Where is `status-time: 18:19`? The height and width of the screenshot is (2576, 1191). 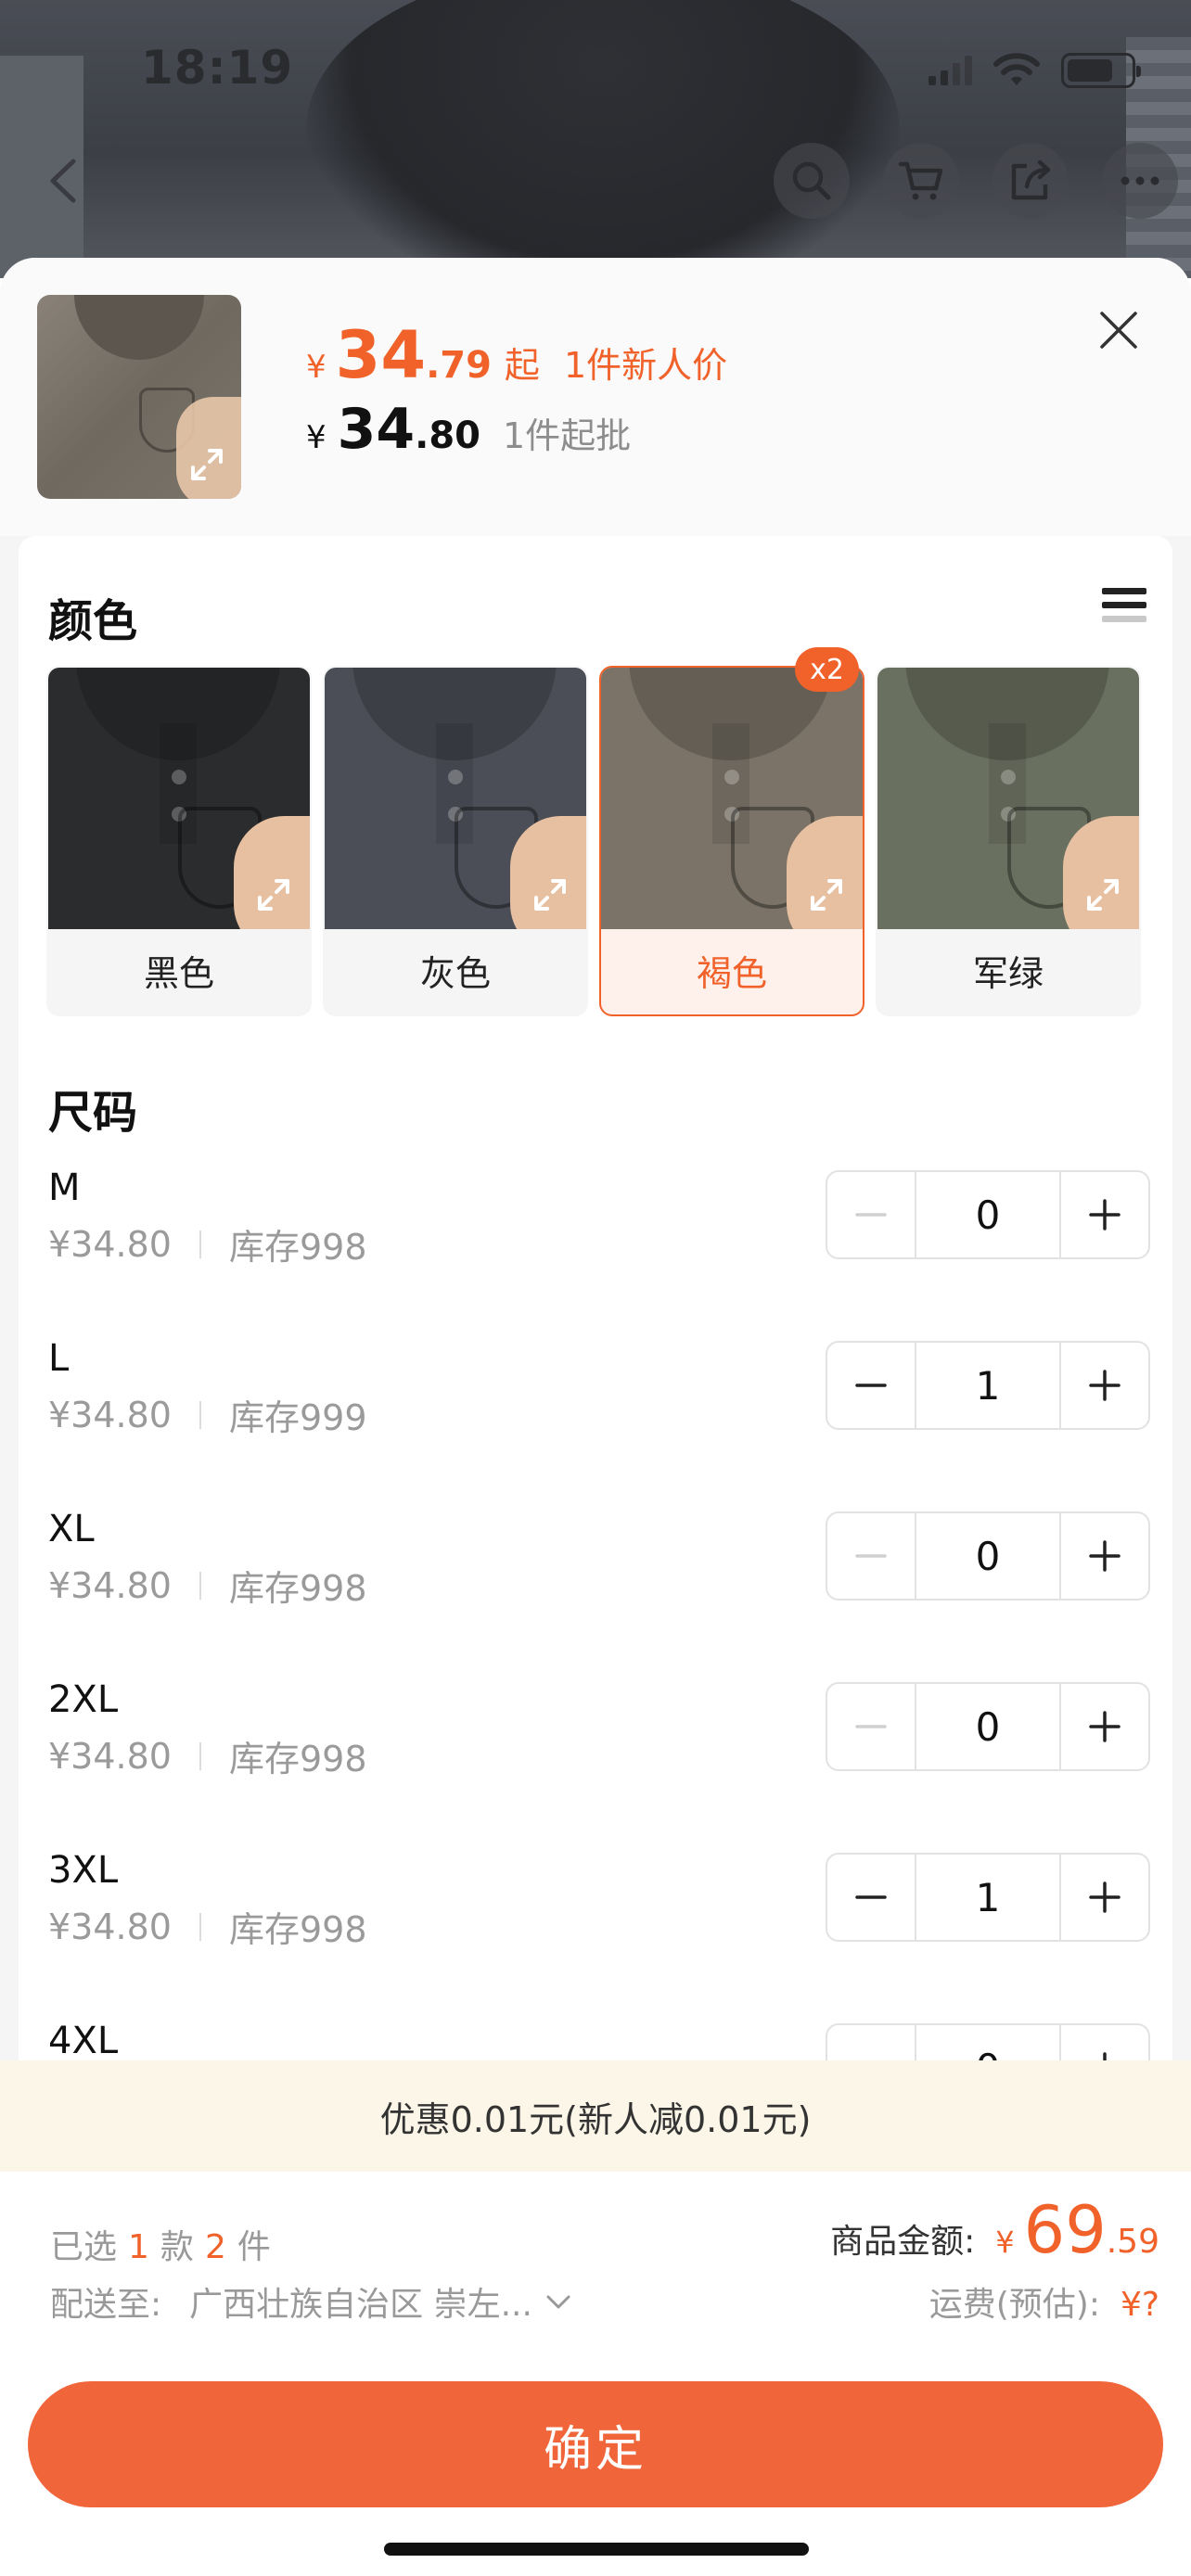 status-time: 18:19 is located at coordinates (217, 68).